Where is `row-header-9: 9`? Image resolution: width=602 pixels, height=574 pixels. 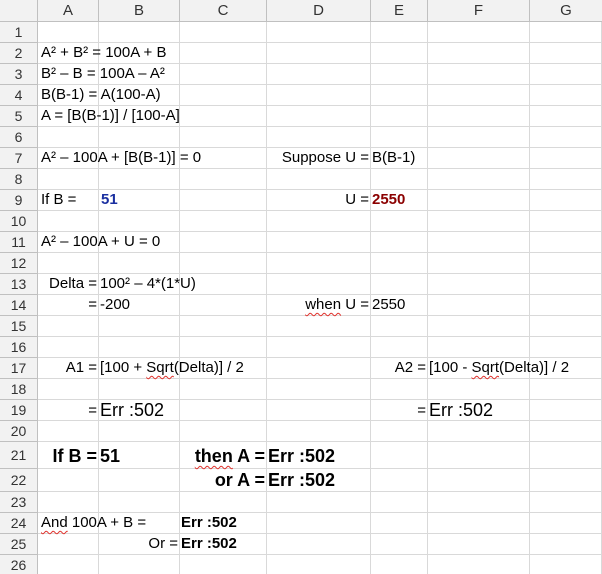
row-header-9: 9 is located at coordinates (19, 200).